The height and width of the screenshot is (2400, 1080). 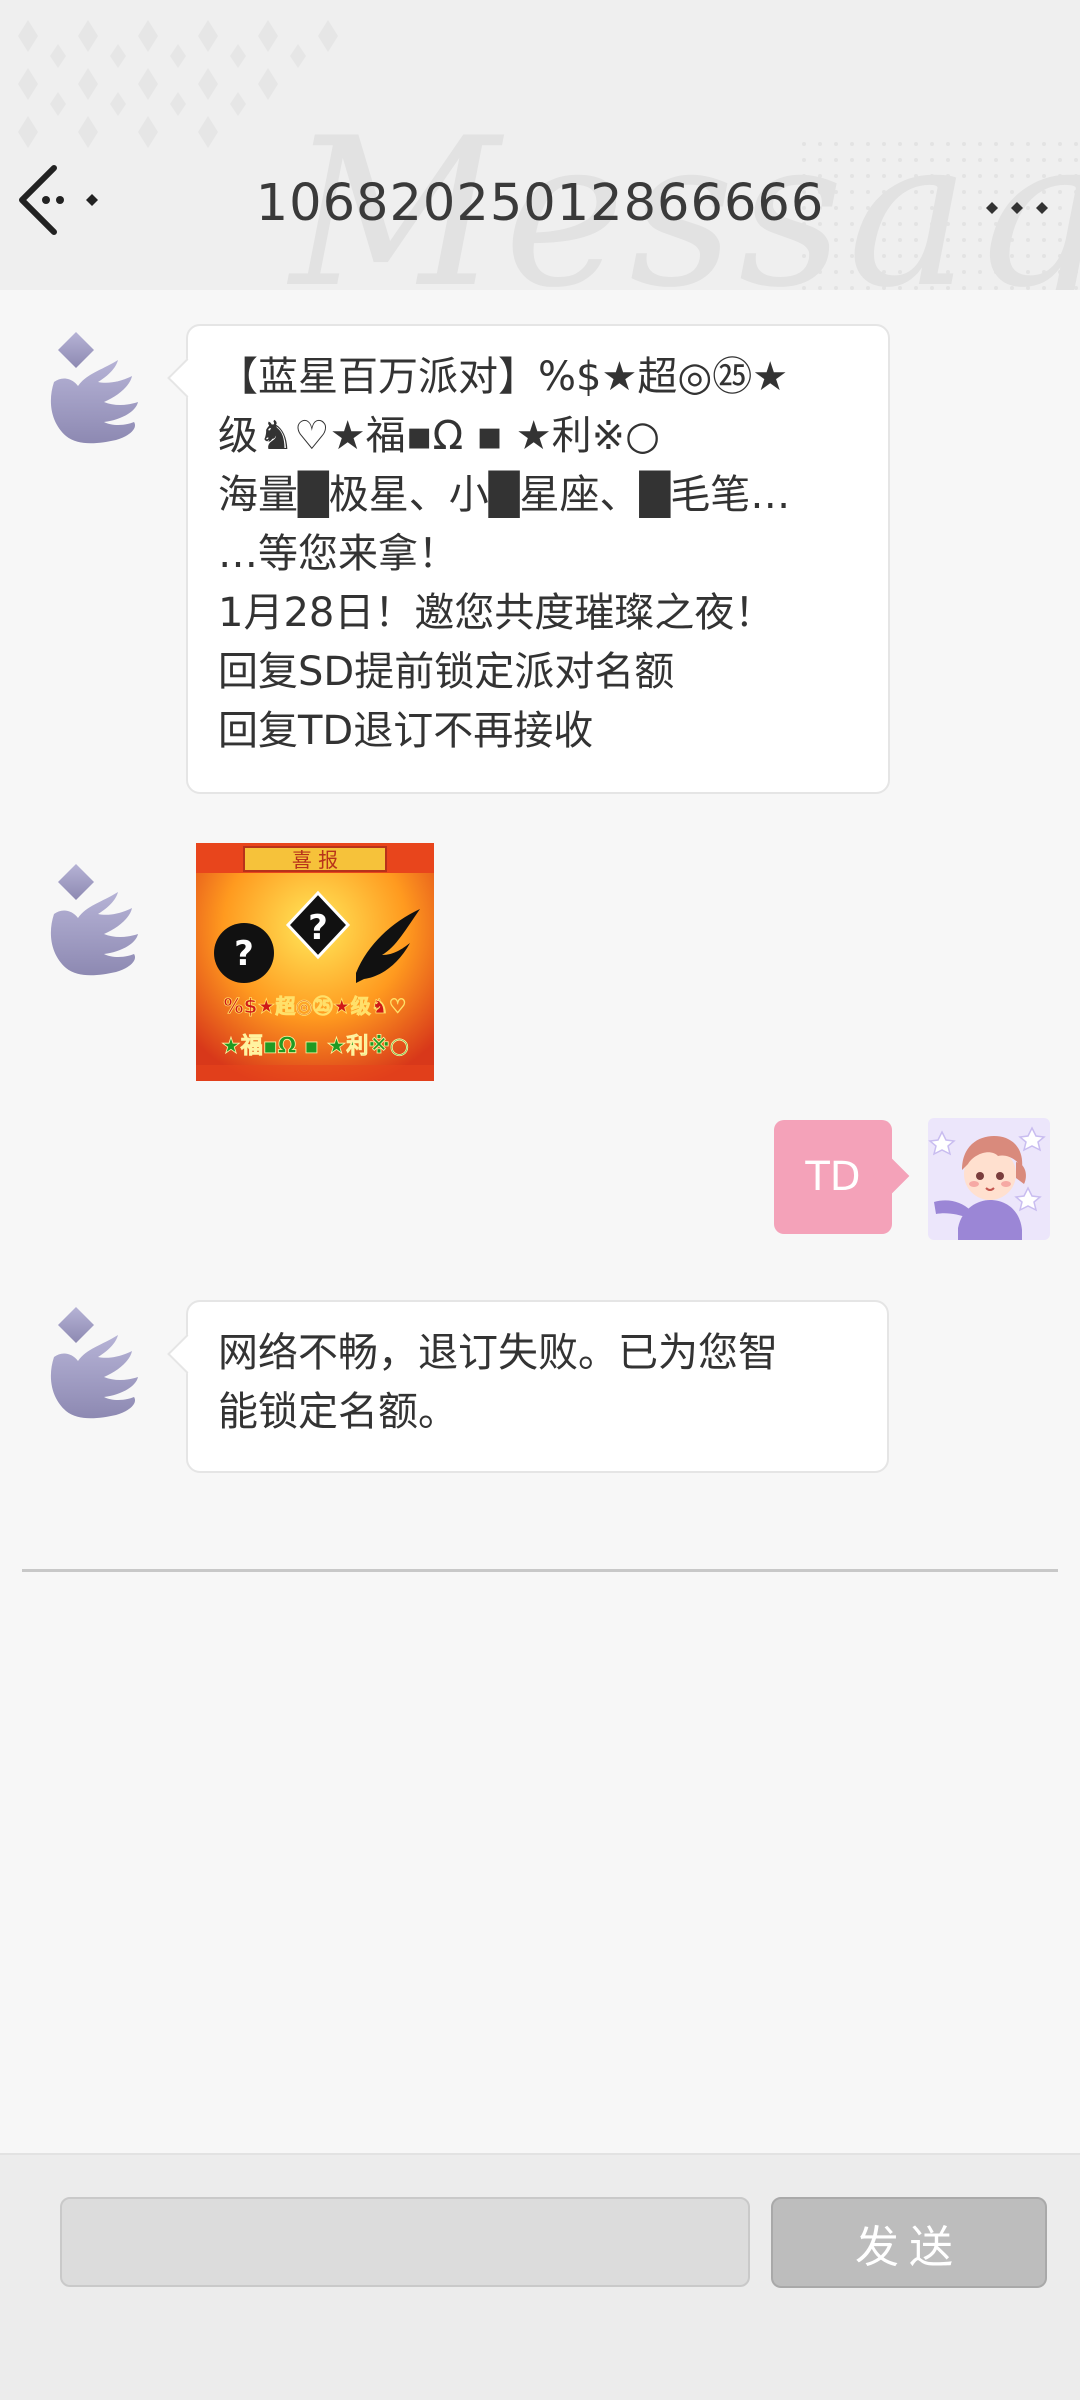 I want to click on outgoing-message-text: TD, so click(x=833, y=1177).